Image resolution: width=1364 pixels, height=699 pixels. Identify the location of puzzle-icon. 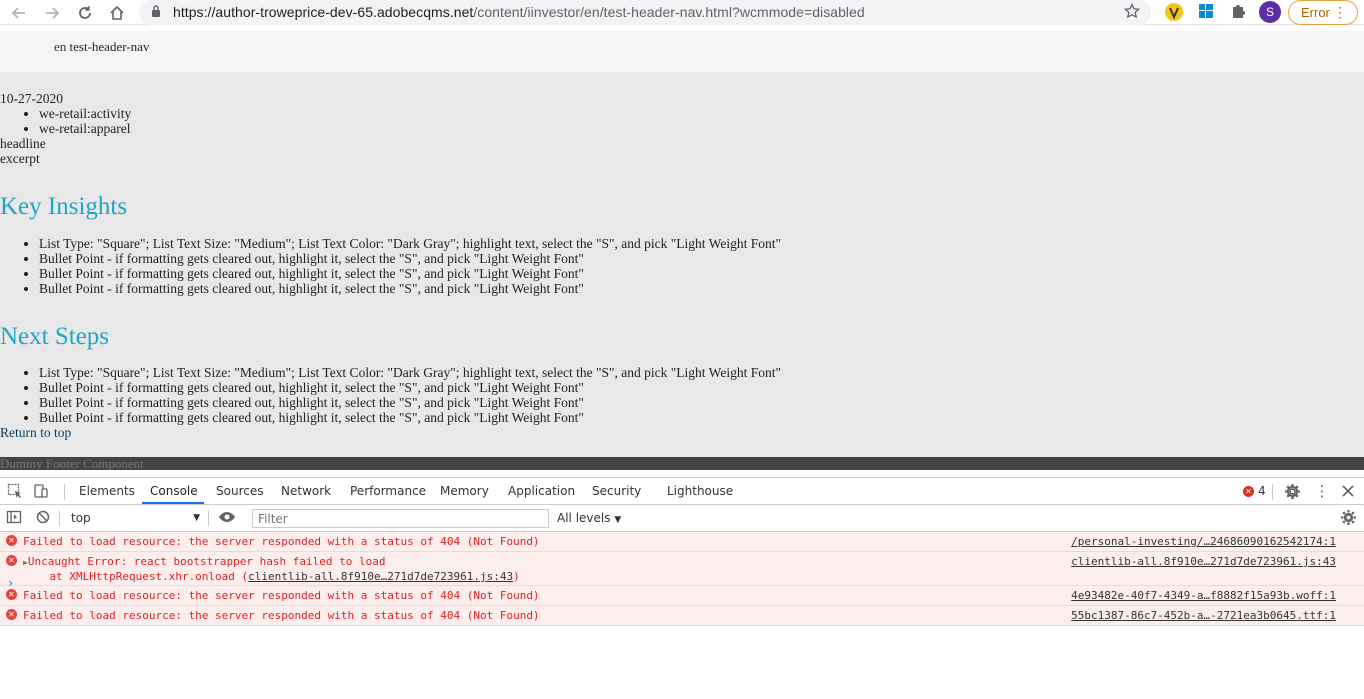
(1240, 13).